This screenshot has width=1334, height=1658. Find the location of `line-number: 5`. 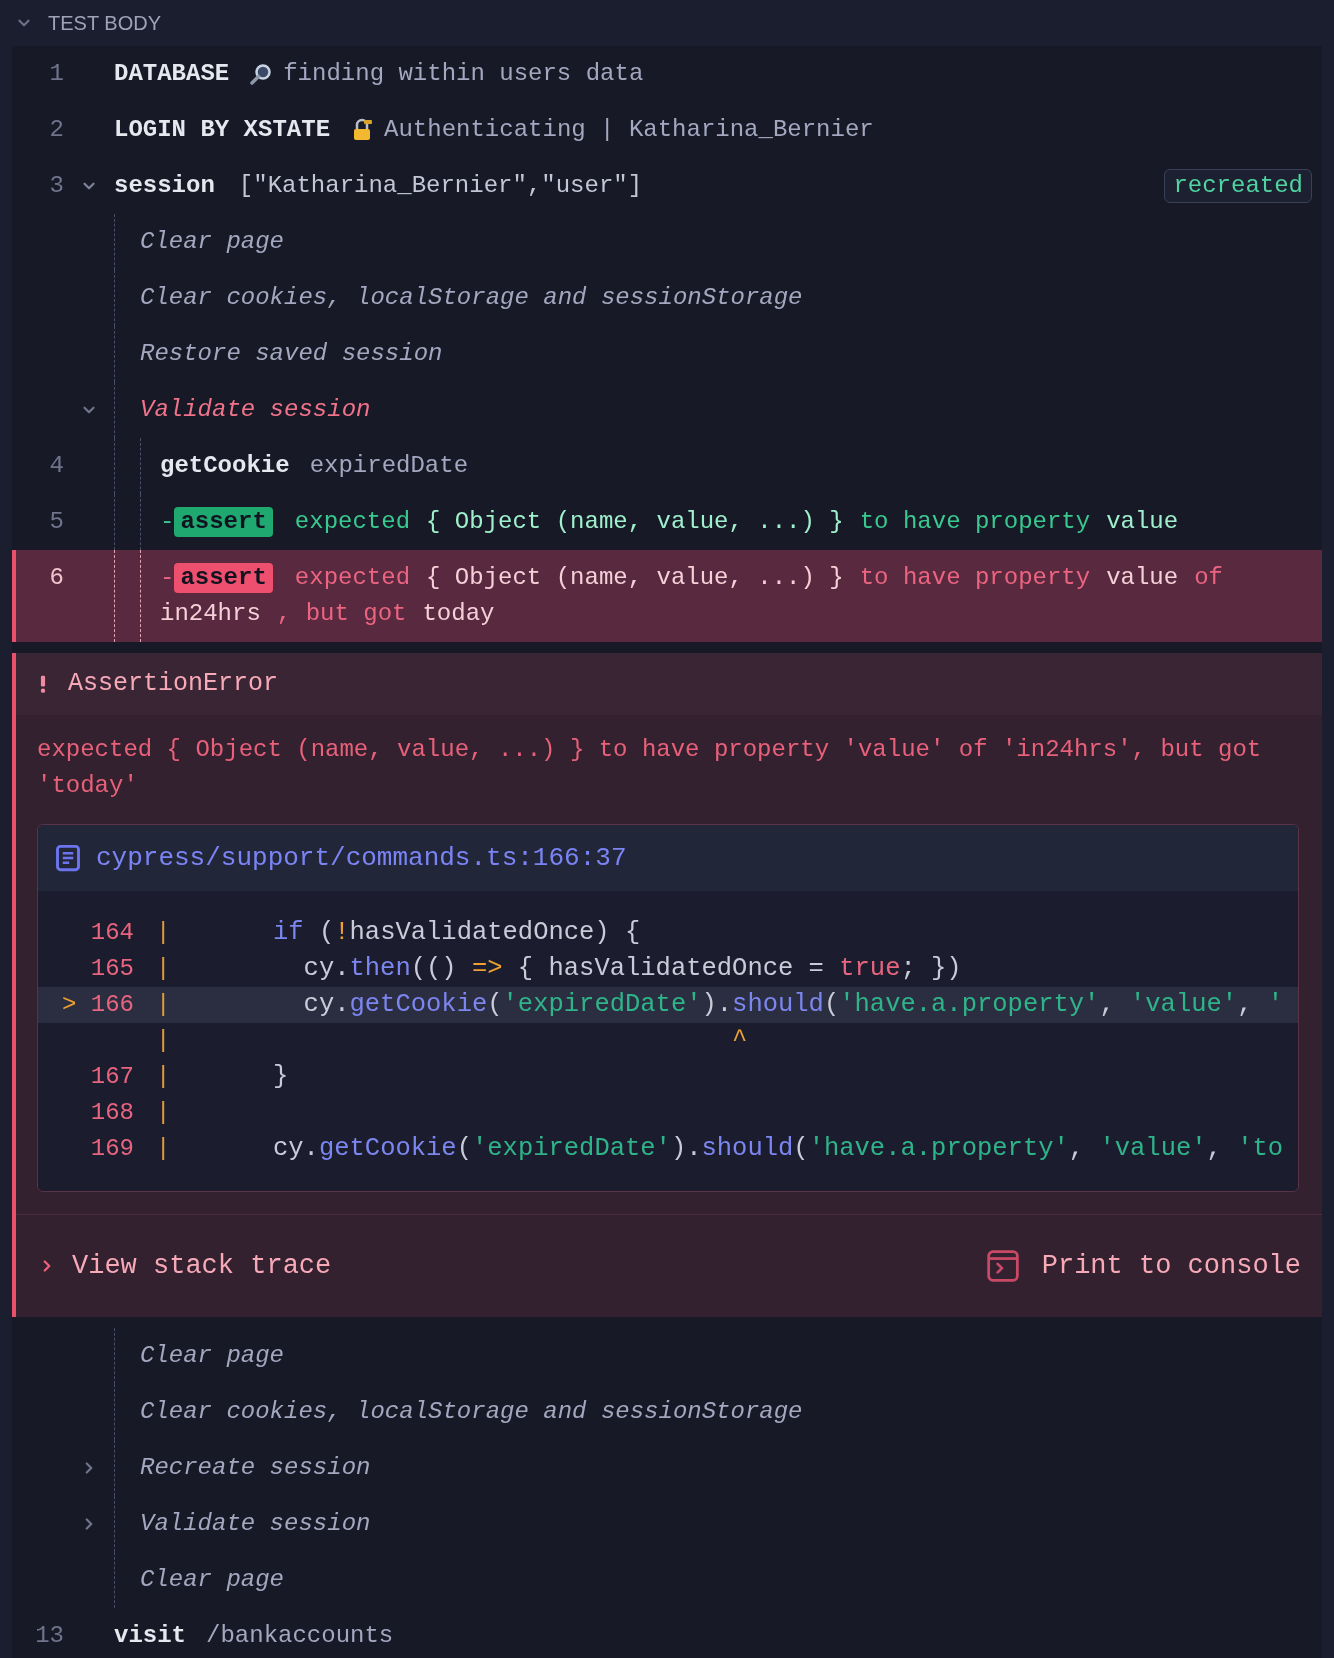

line-number: 5 is located at coordinates (56, 521).